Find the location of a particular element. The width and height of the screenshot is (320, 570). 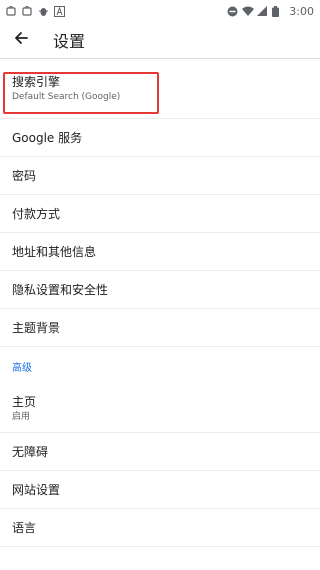

item-title: Google 服务 is located at coordinates (47, 137).